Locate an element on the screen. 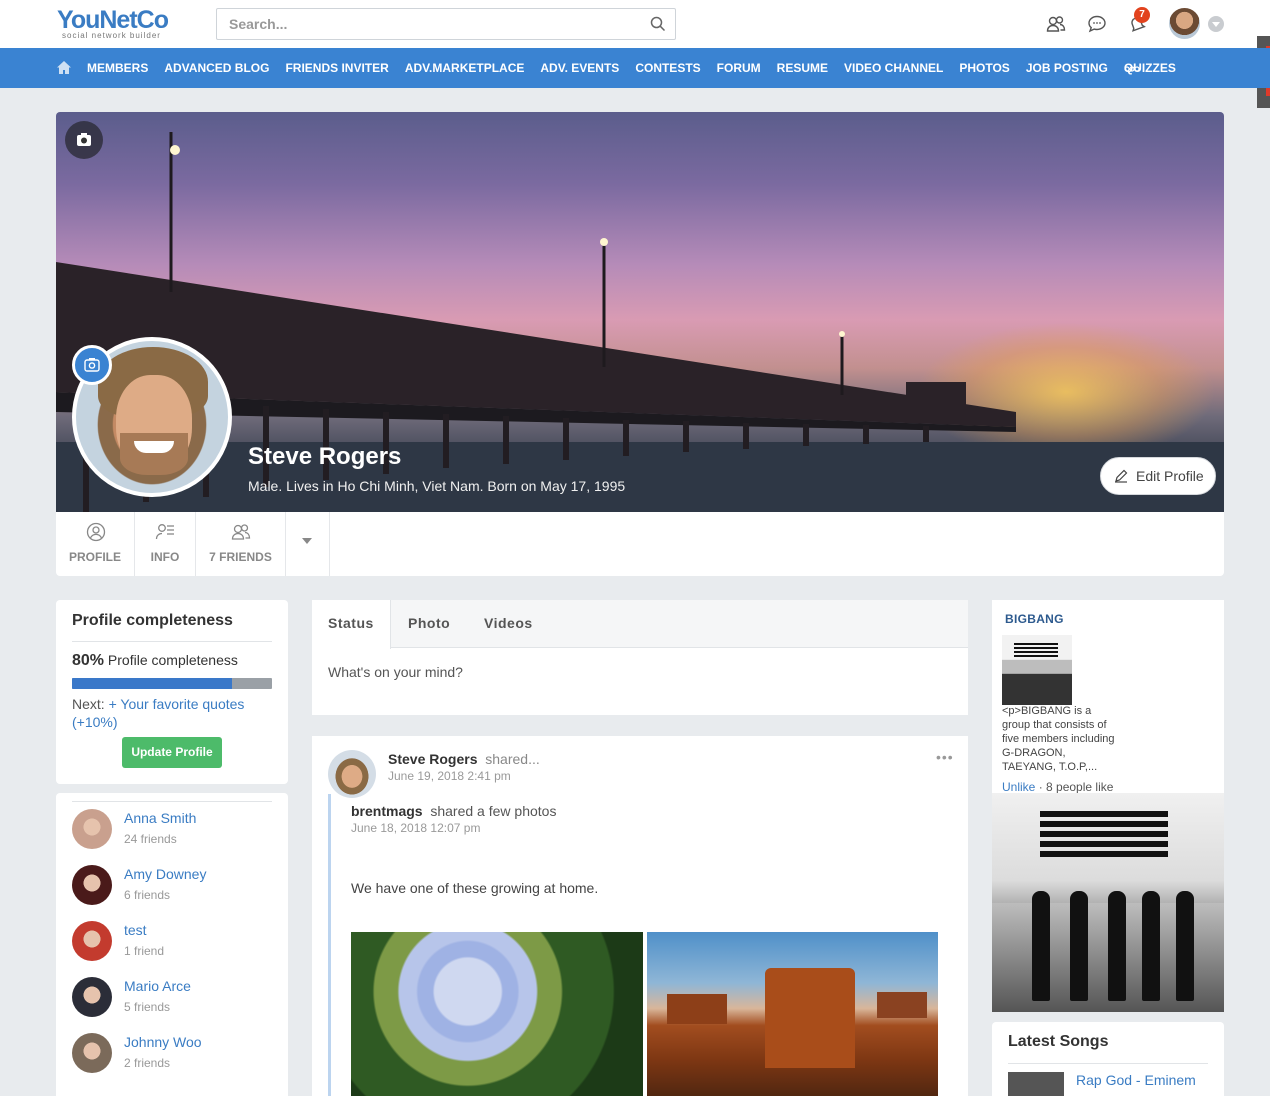 The image size is (1270, 1096). home-icon is located at coordinates (64, 67).